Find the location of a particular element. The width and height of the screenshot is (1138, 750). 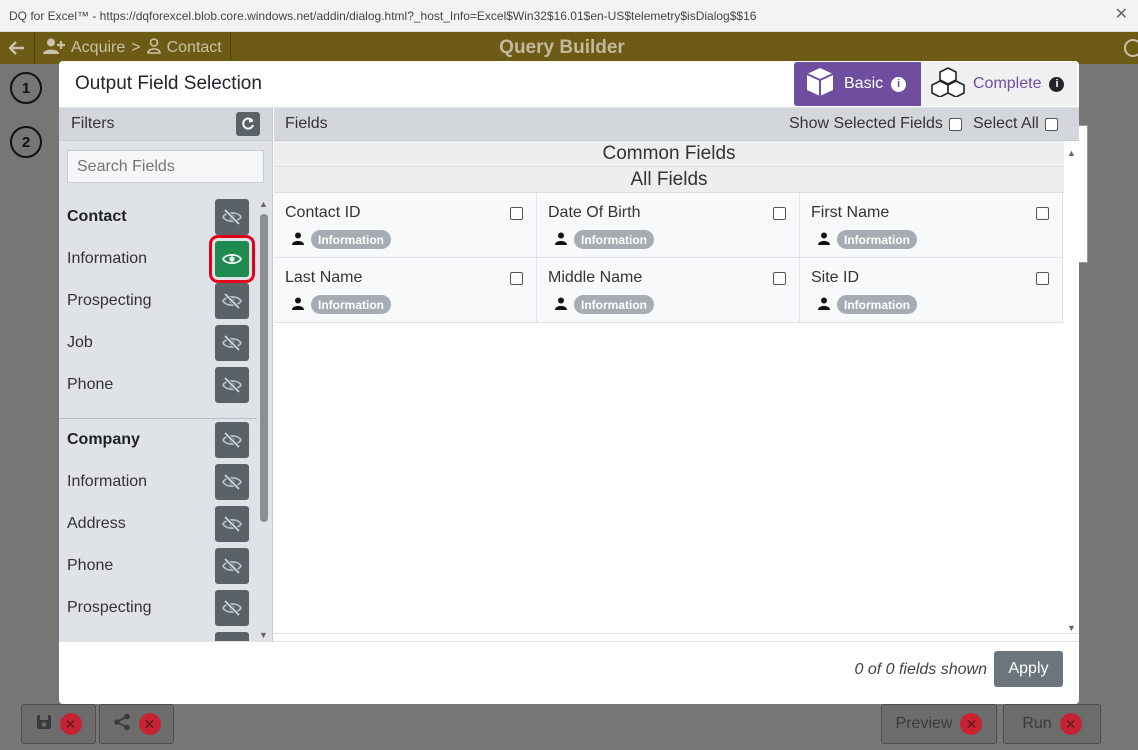

show-selected-fields-toggle: Show Selected Fields is located at coordinates (875, 124).